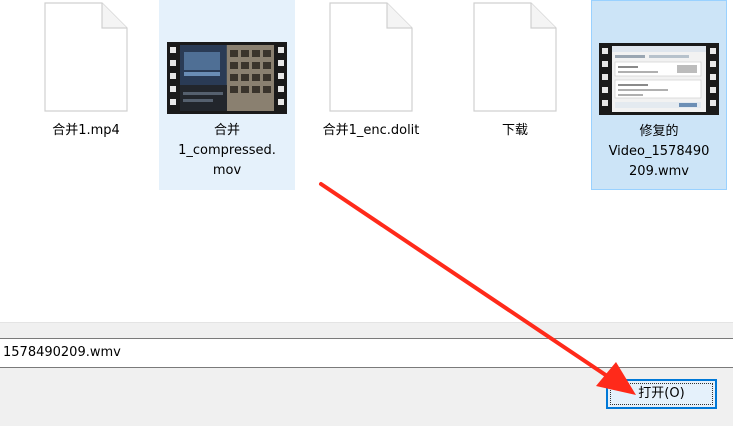 The image size is (733, 426). What do you see at coordinates (659, 151) in the screenshot?
I see `file-name: 修复的 Video_1578490 209.wmv` at bounding box center [659, 151].